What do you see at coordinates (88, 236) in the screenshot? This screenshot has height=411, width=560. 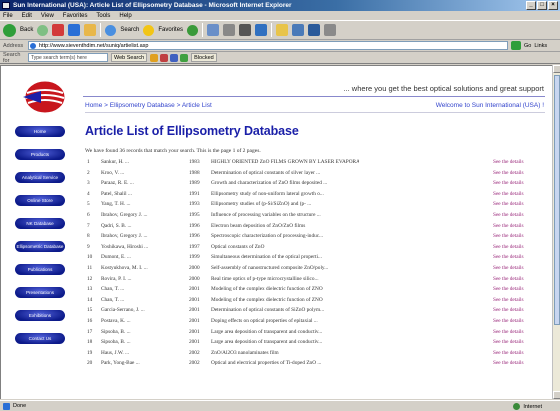 I see `row-number: 8` at bounding box center [88, 236].